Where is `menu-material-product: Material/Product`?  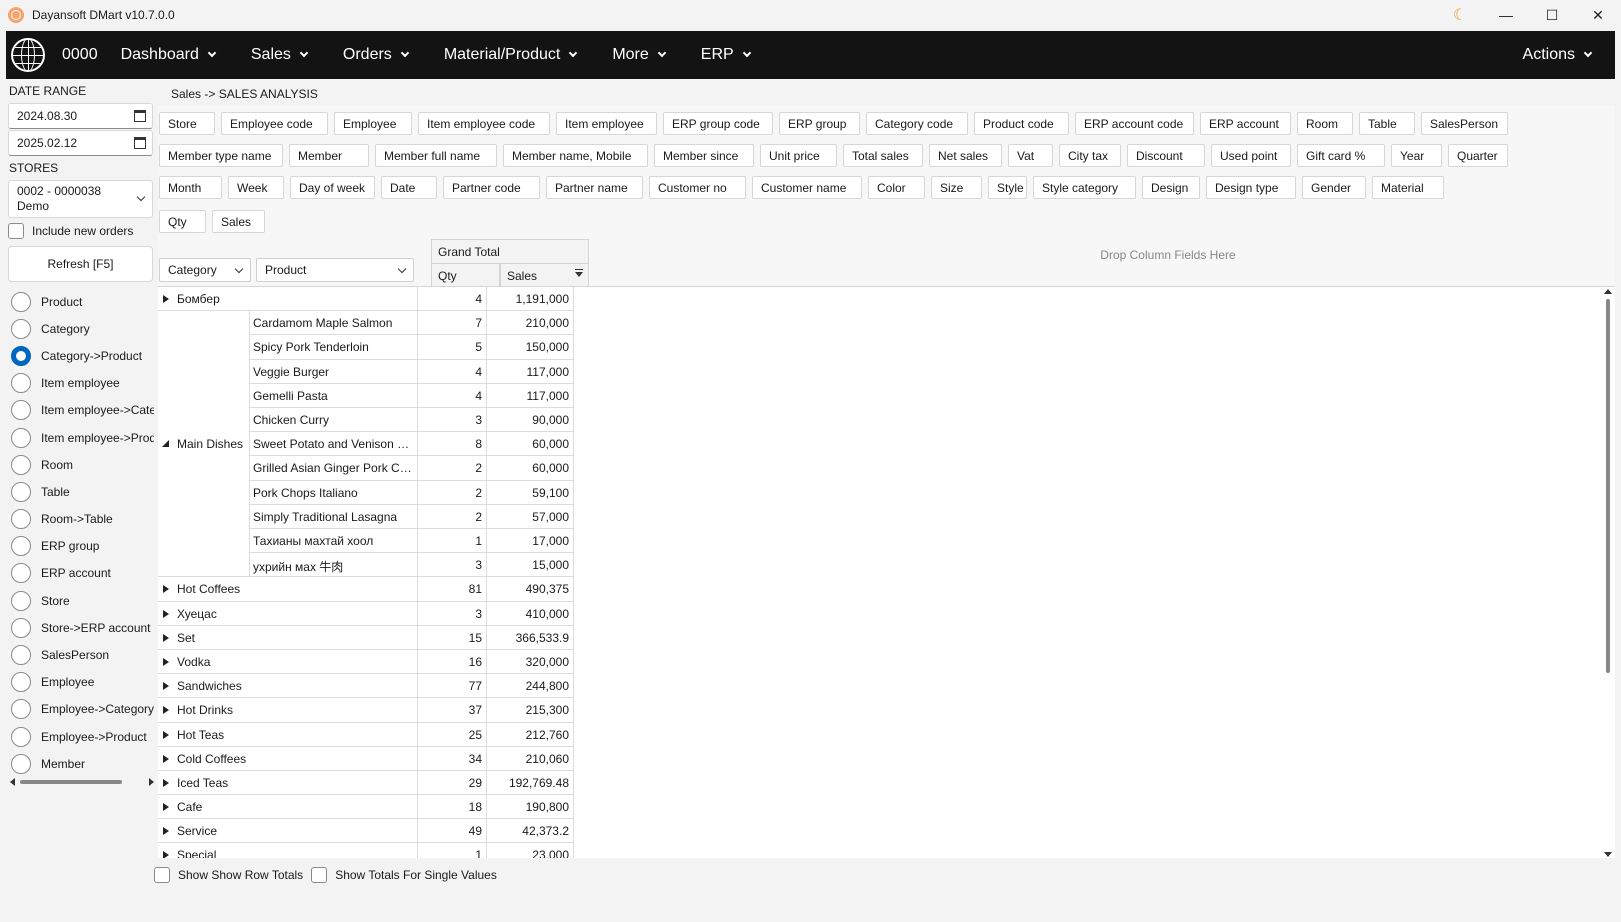 menu-material-product: Material/Product is located at coordinates (511, 55).